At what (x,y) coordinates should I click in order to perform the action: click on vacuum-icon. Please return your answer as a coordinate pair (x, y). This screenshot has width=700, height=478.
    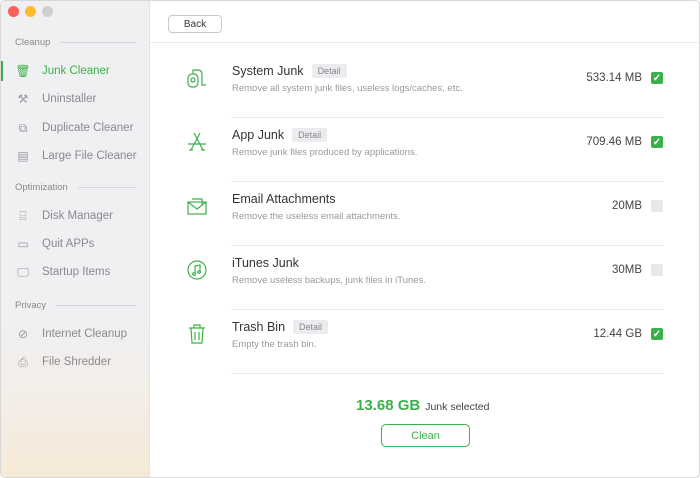
    Looking at the image, I should click on (196, 78).